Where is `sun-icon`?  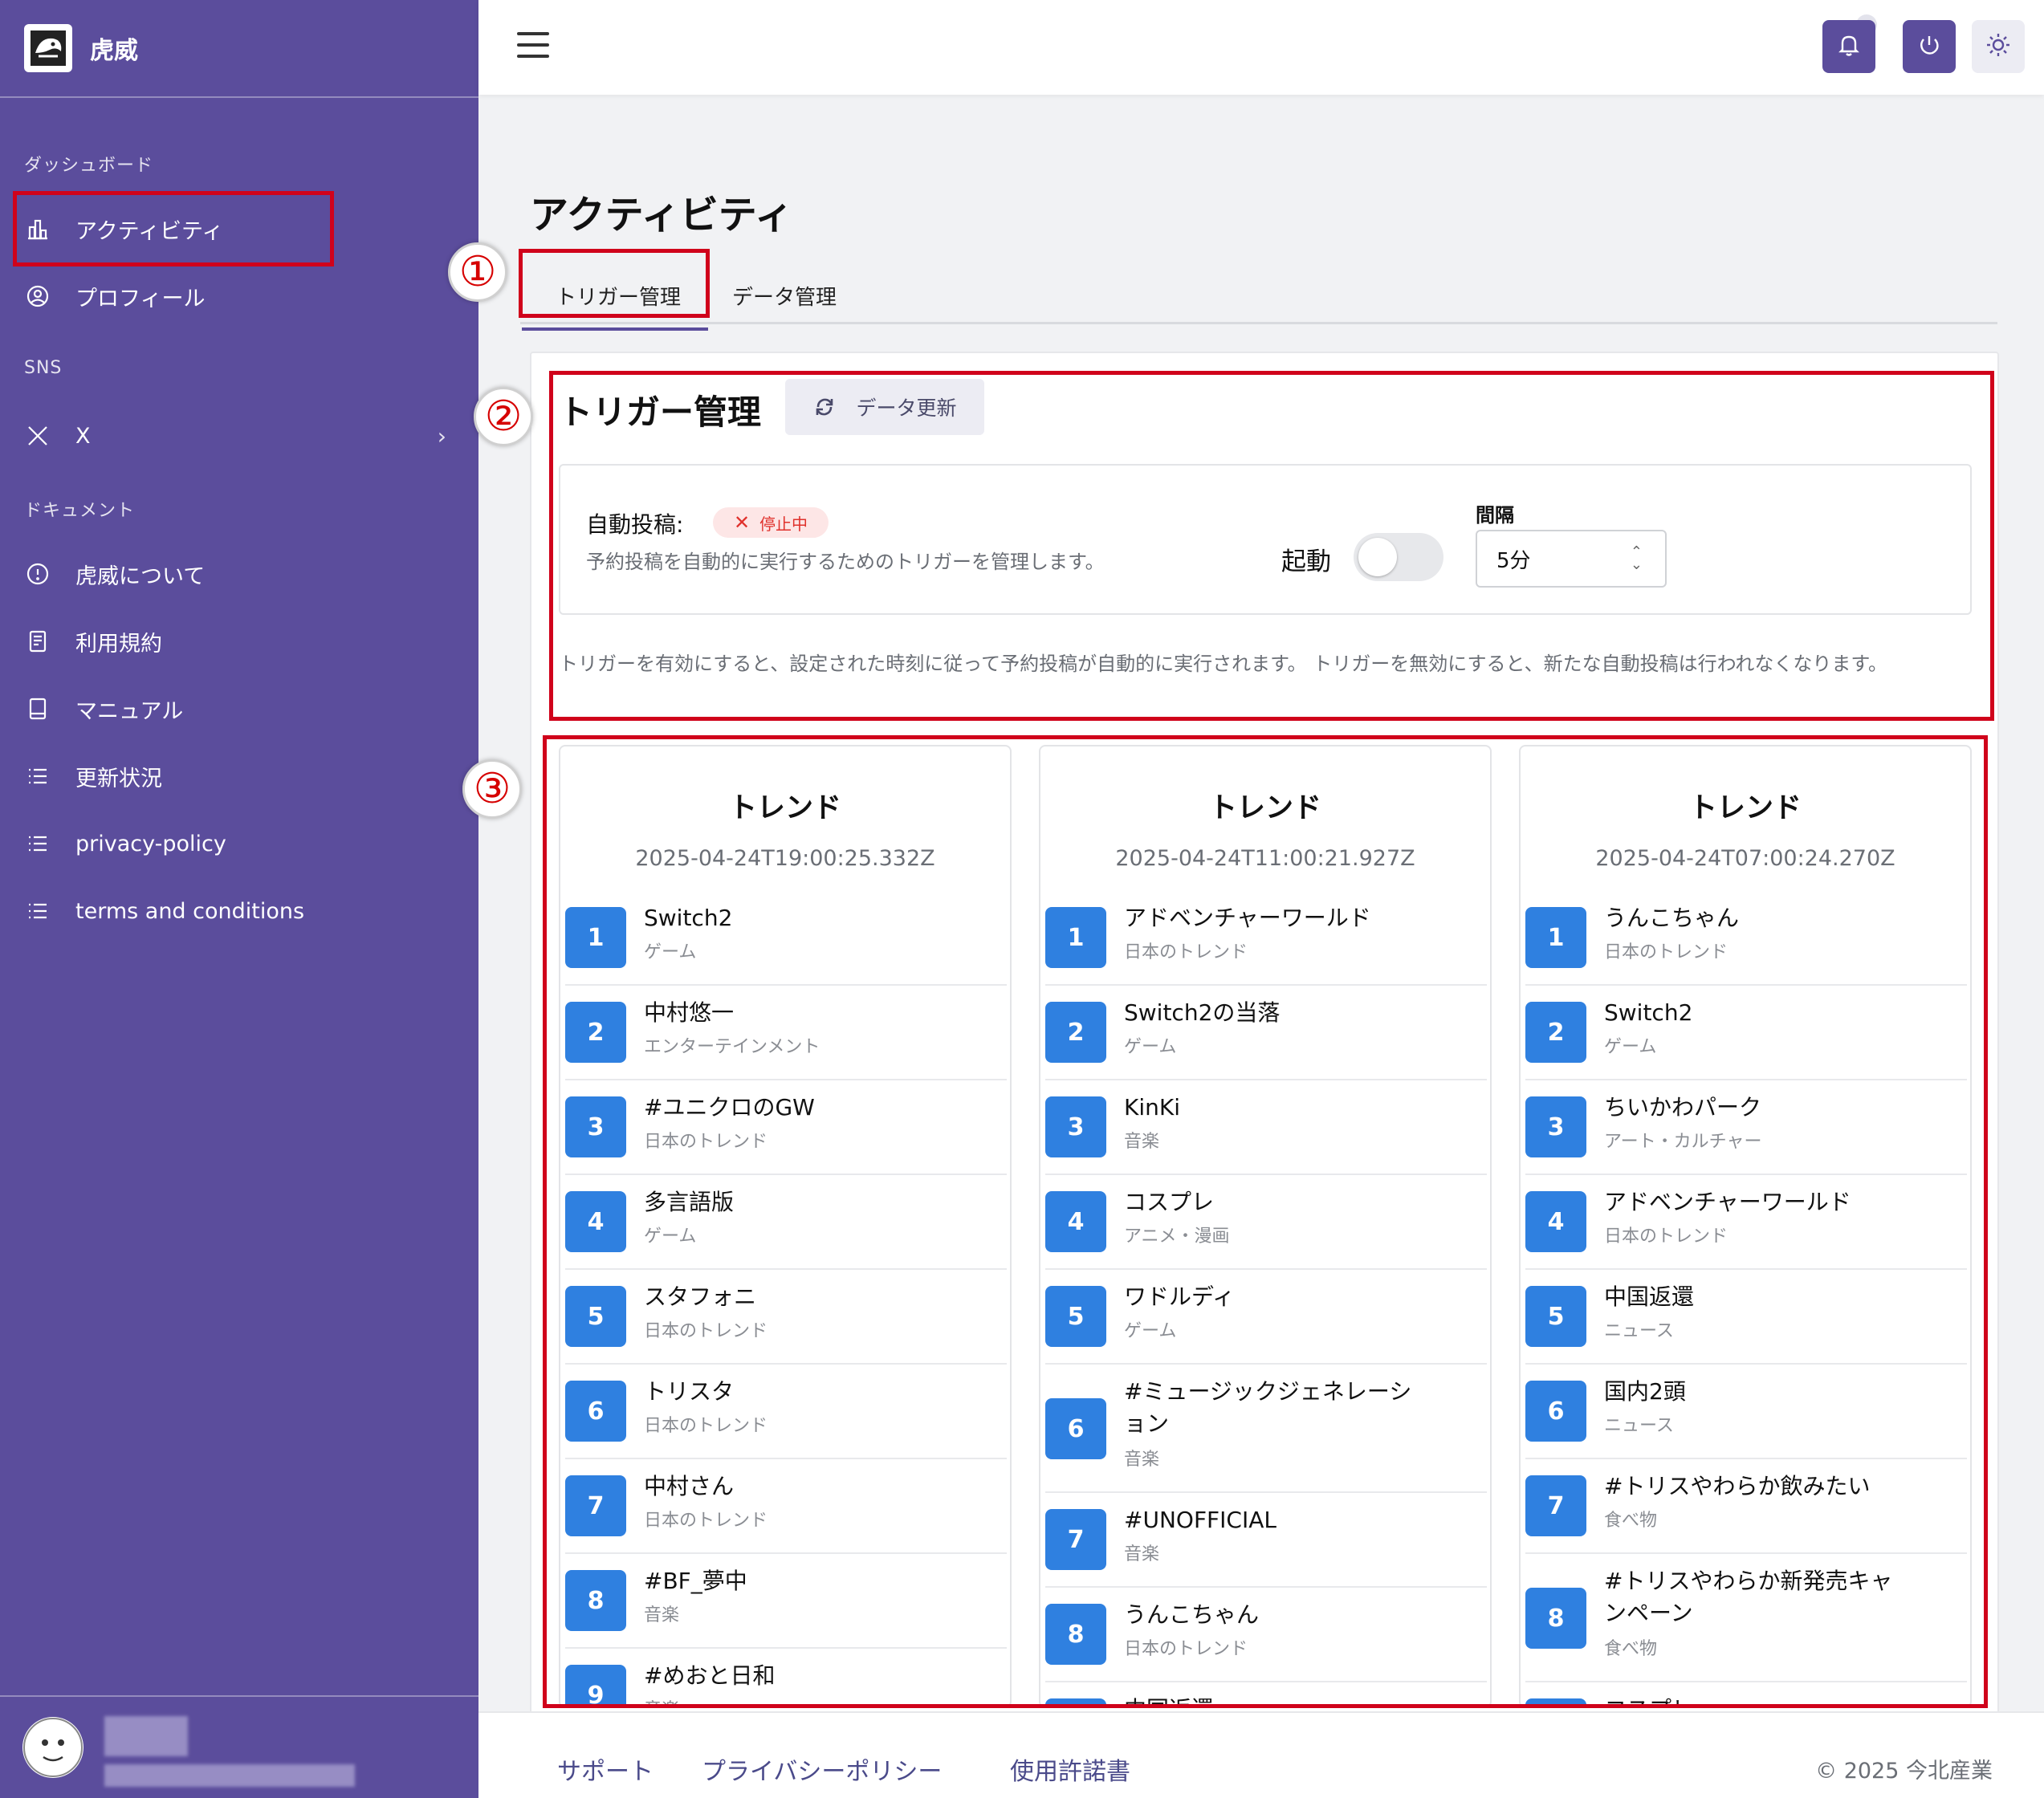
sun-icon is located at coordinates (1998, 46).